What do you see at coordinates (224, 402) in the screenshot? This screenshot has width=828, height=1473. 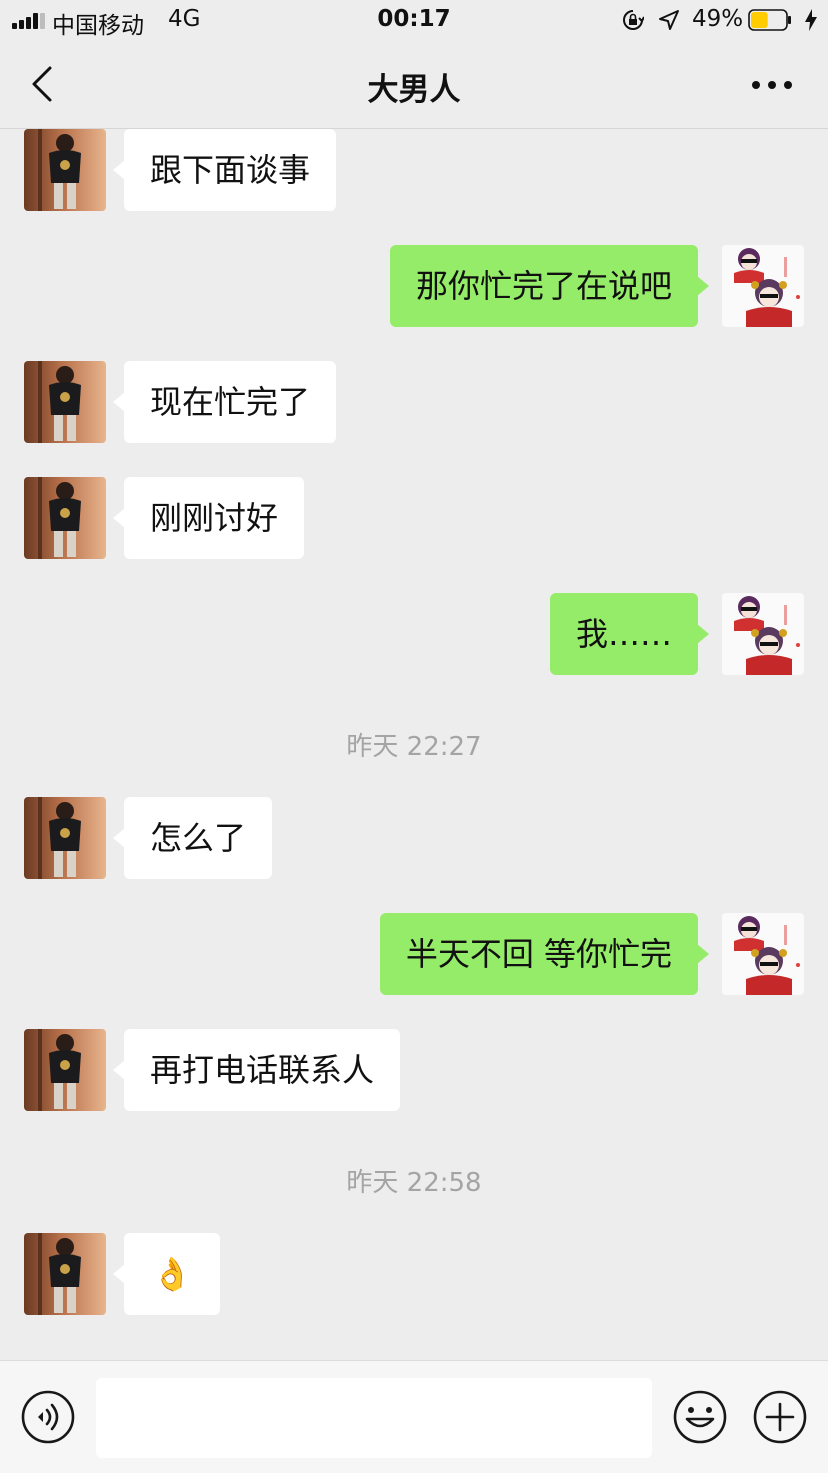 I see `received-message: 现在忙完了` at bounding box center [224, 402].